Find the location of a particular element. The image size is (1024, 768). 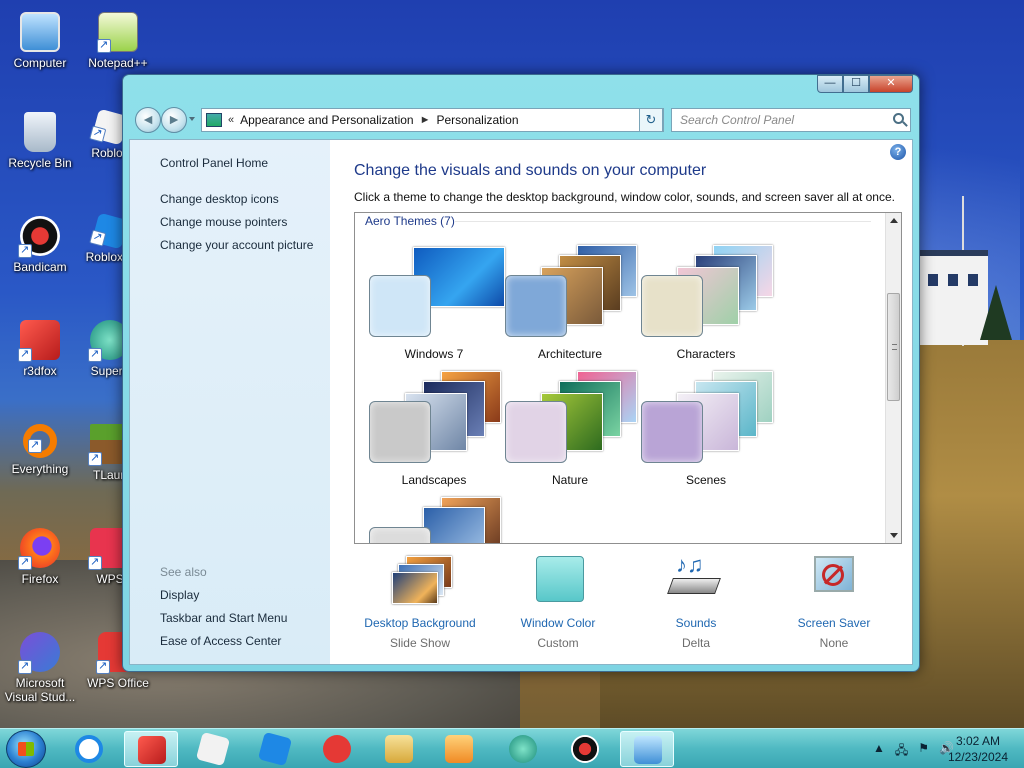

desktop-icon-bandicam: Bandicam is located at coordinates (40, 245).